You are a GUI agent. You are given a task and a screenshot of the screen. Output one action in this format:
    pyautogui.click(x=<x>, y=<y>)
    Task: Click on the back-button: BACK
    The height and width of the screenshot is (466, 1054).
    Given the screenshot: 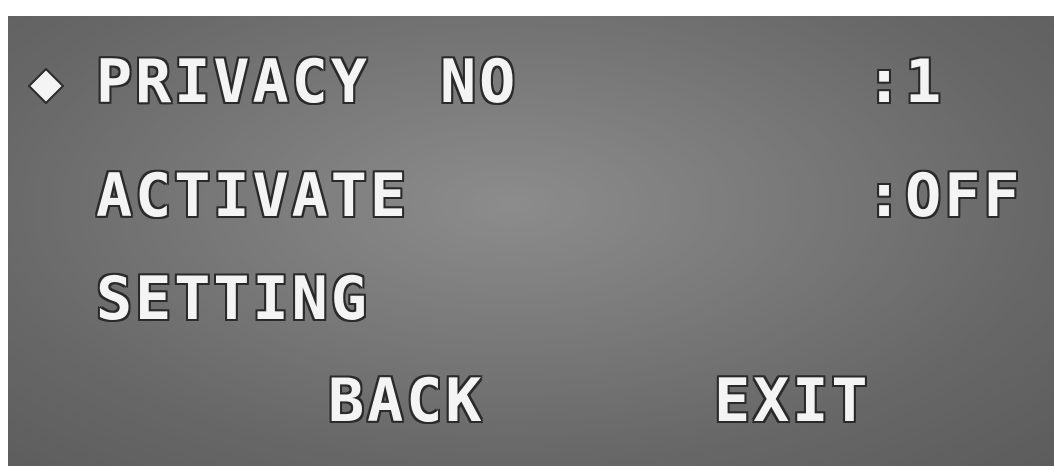 What is the action you would take?
    pyautogui.click(x=406, y=401)
    